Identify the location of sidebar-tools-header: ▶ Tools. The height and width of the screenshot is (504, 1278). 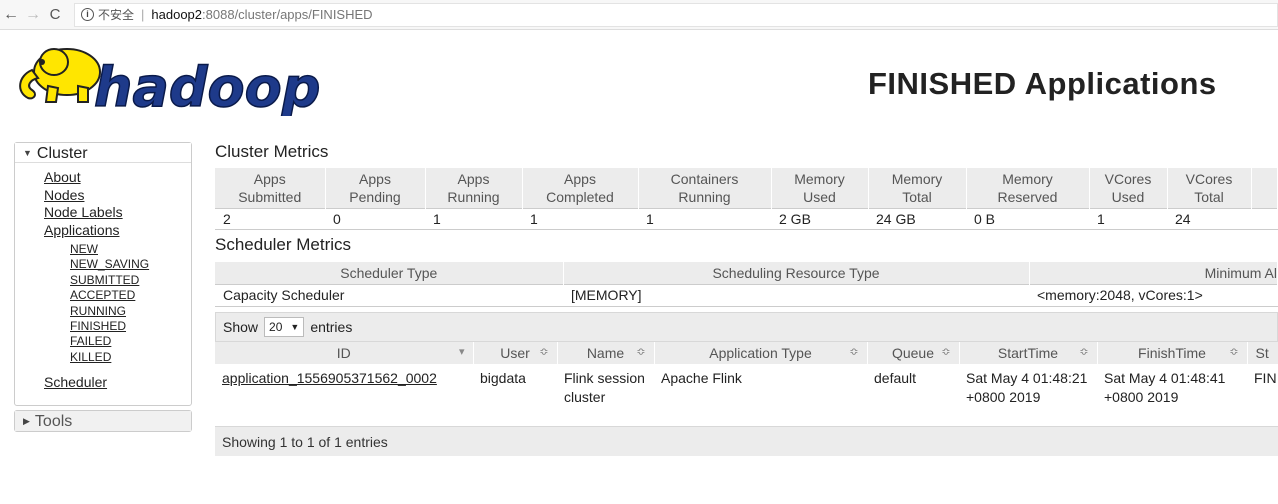
(103, 421).